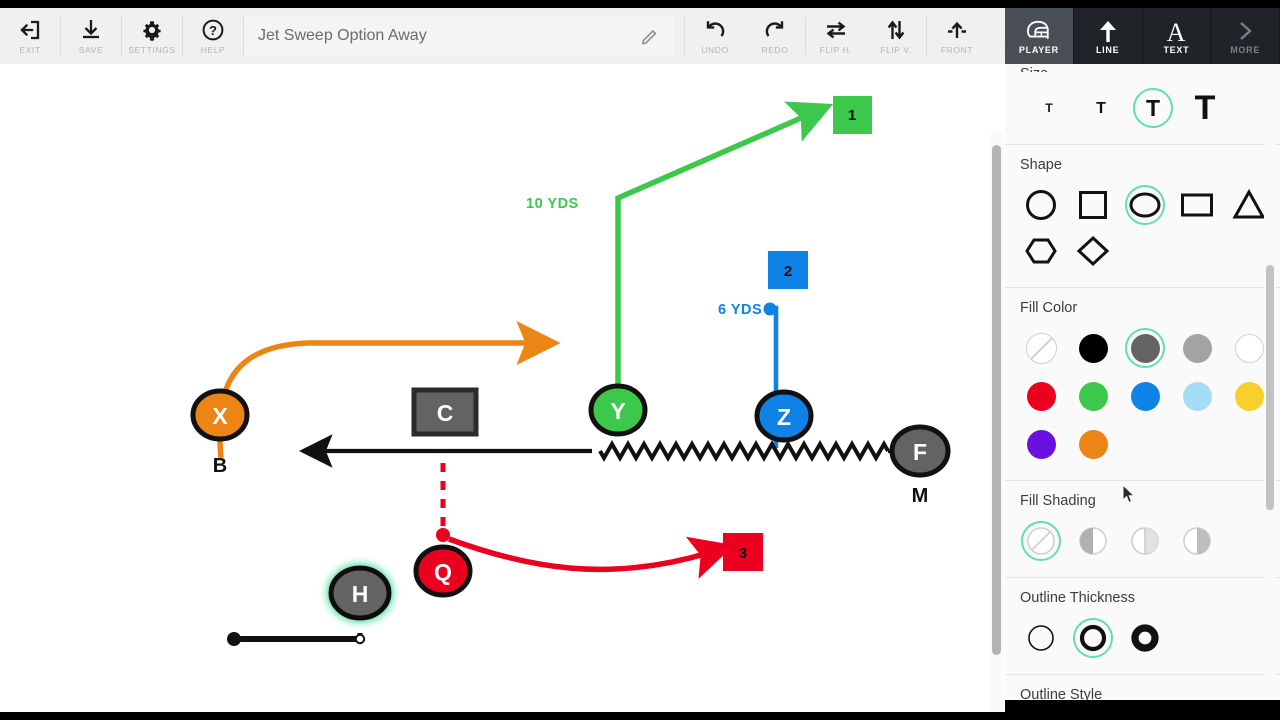 Image resolution: width=1280 pixels, height=720 pixels. I want to click on tab-text: A TEXT, so click(1177, 36).